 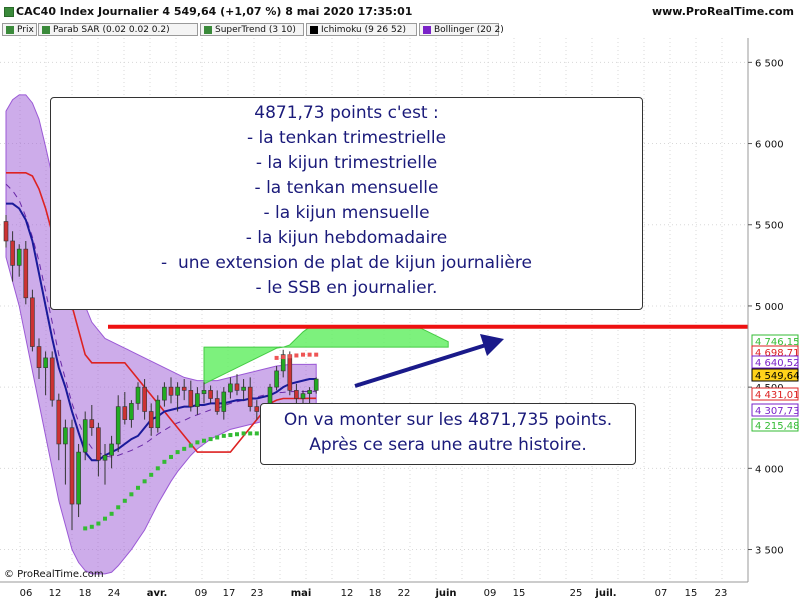 I want to click on price-axis: 3 5004 0004 5005 0005 5006 0006 500, so click(x=773, y=310).